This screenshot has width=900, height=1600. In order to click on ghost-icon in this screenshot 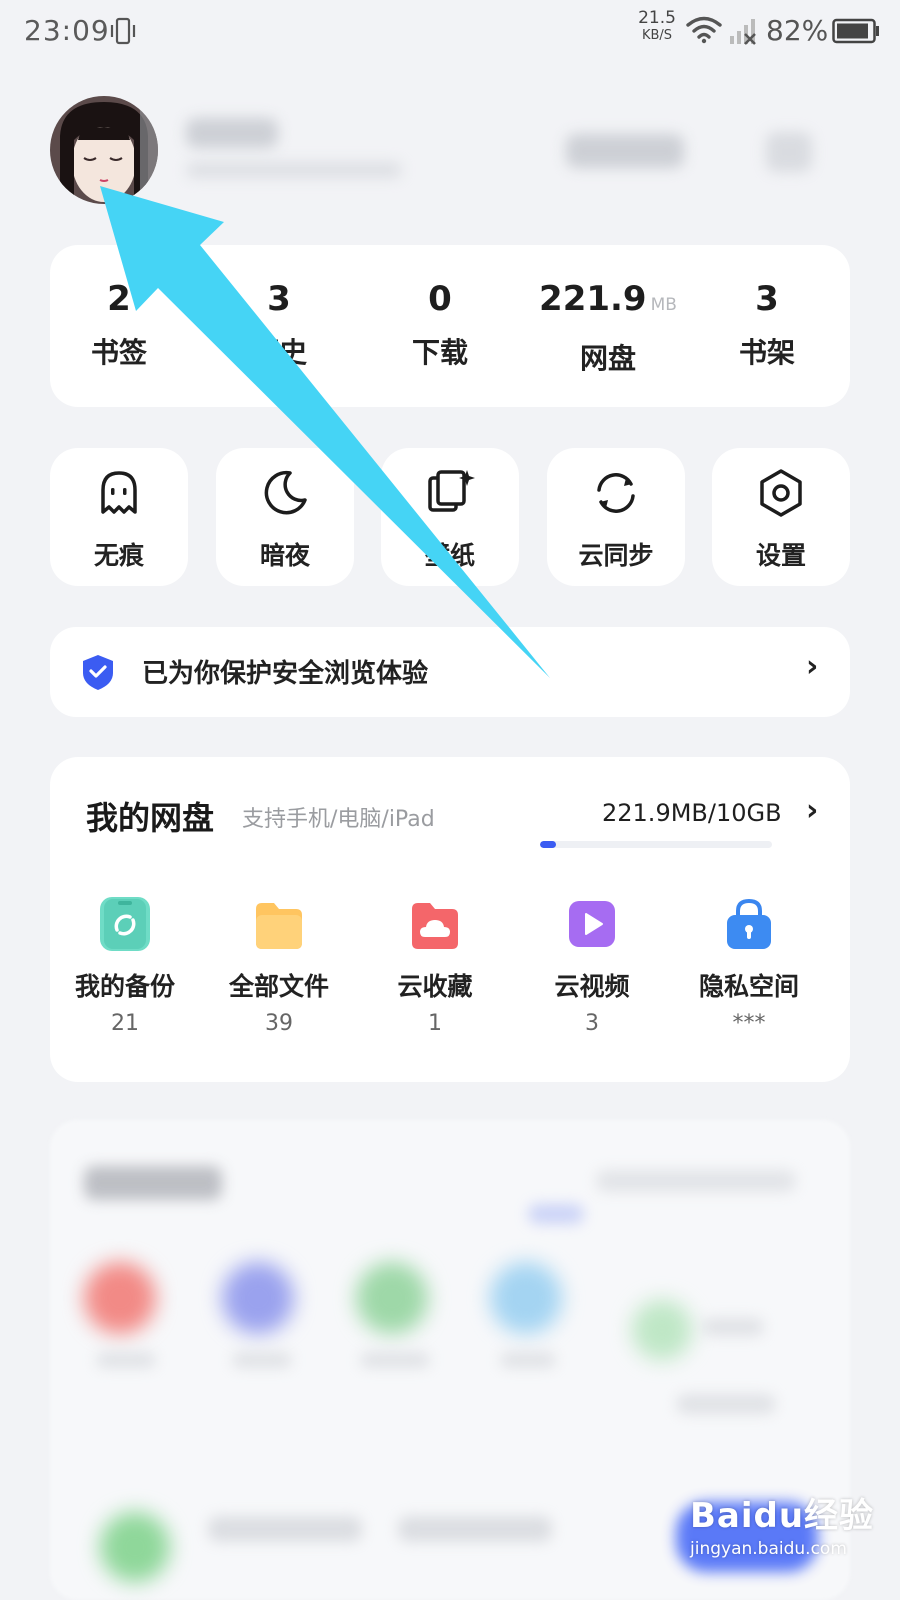, I will do `click(119, 492)`.